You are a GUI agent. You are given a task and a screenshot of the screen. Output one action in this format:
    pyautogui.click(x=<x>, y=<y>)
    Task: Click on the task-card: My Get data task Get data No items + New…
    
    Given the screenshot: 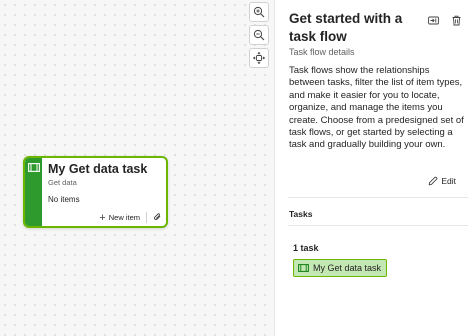 What is the action you would take?
    pyautogui.click(x=95, y=192)
    